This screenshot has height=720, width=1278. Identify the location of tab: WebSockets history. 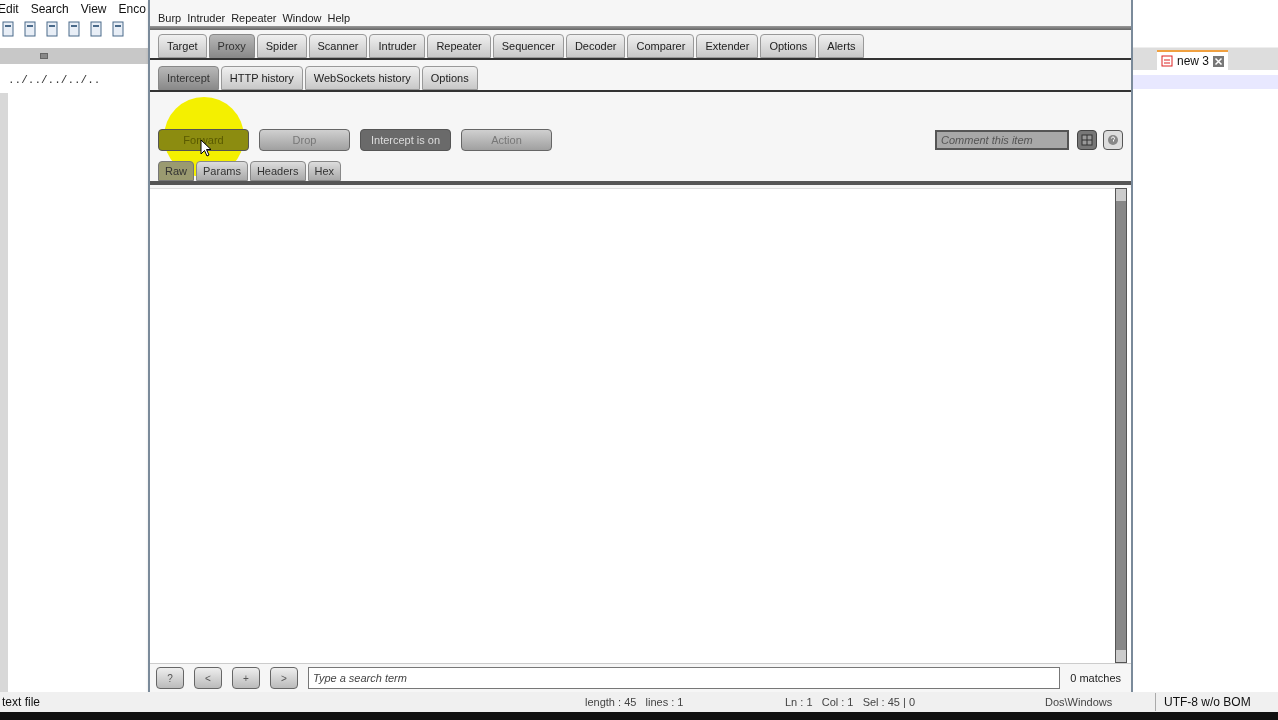
(362, 78).